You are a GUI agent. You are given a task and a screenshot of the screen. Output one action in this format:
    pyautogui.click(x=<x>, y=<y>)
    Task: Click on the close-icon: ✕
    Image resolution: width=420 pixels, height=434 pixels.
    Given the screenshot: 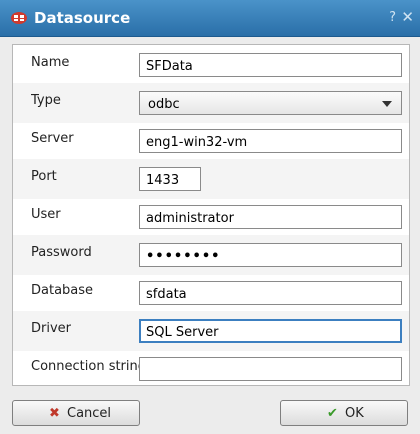 What is the action you would take?
    pyautogui.click(x=407, y=17)
    